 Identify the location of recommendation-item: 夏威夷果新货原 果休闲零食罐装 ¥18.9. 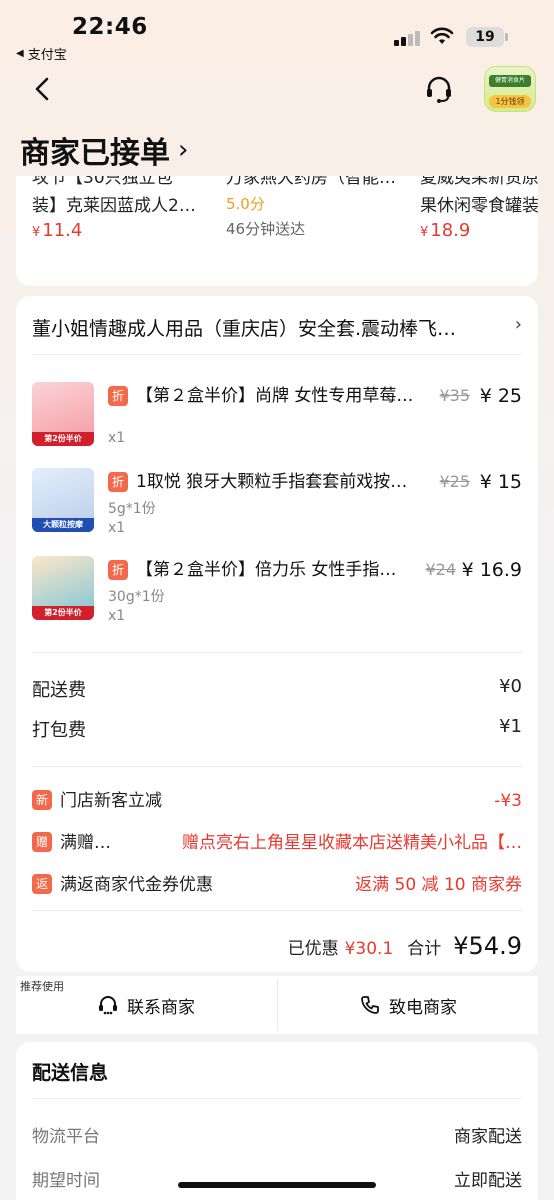
(479, 208).